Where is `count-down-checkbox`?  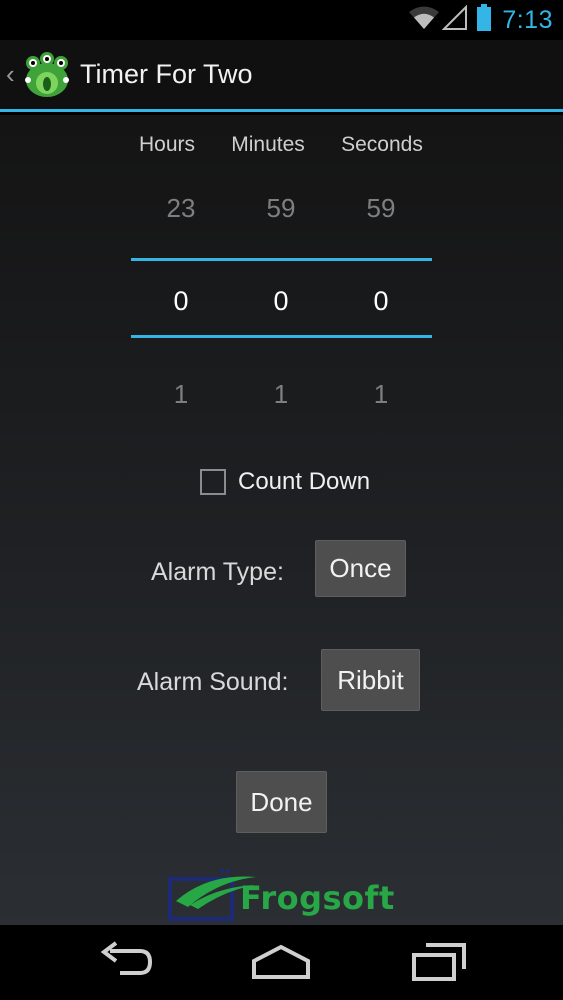
count-down-checkbox is located at coordinates (213, 482).